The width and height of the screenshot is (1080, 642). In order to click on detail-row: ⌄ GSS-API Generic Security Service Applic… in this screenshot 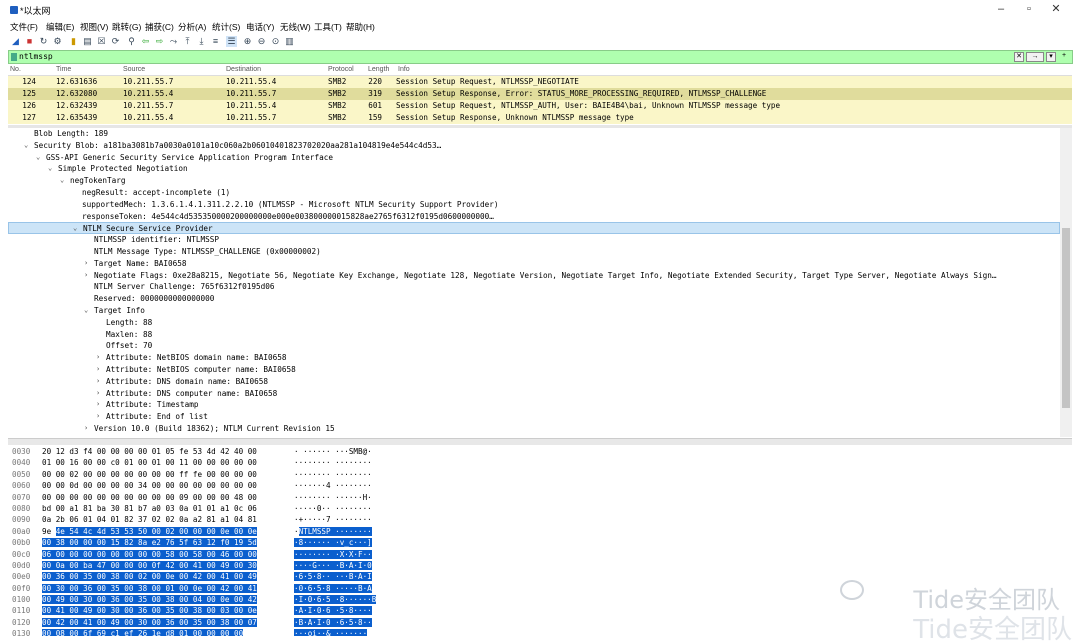, I will do `click(534, 158)`.